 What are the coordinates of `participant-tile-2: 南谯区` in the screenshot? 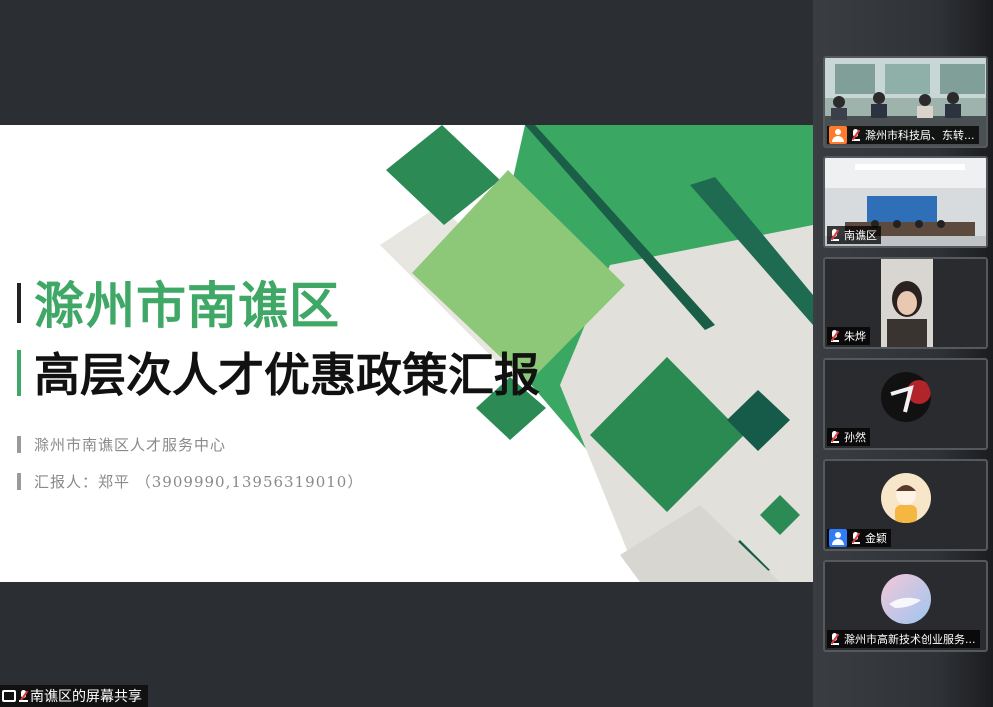 It's located at (905, 202).